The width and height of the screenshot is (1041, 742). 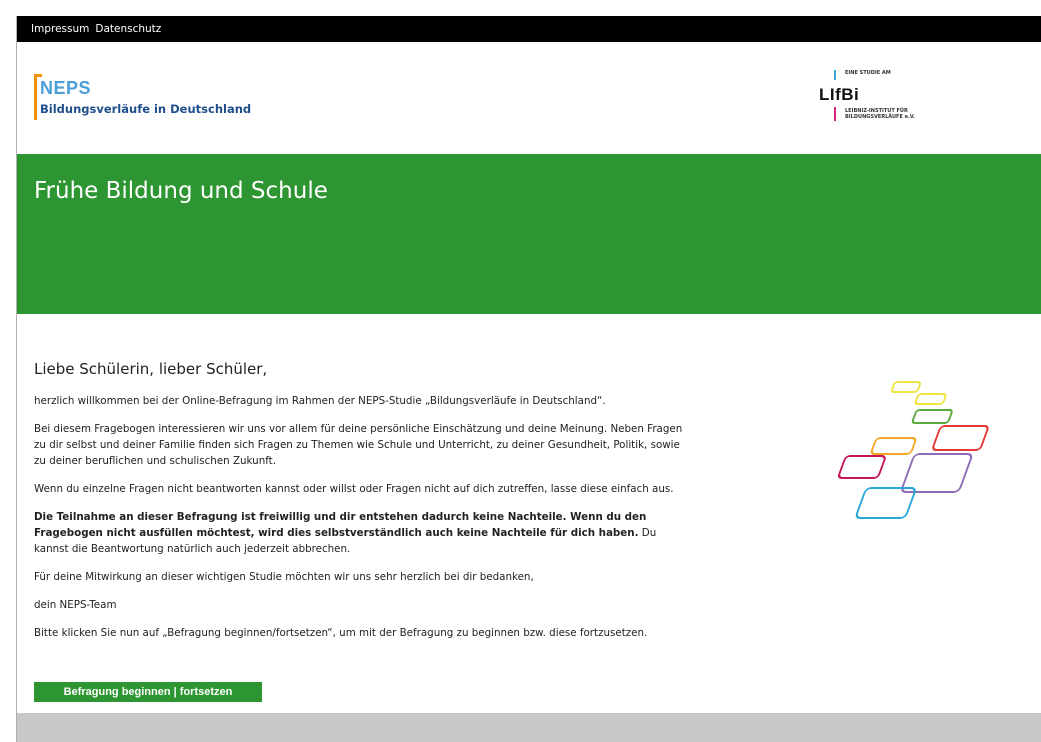 What do you see at coordinates (75, 605) in the screenshot?
I see `signature-paragraph: dein NEPS-Team` at bounding box center [75, 605].